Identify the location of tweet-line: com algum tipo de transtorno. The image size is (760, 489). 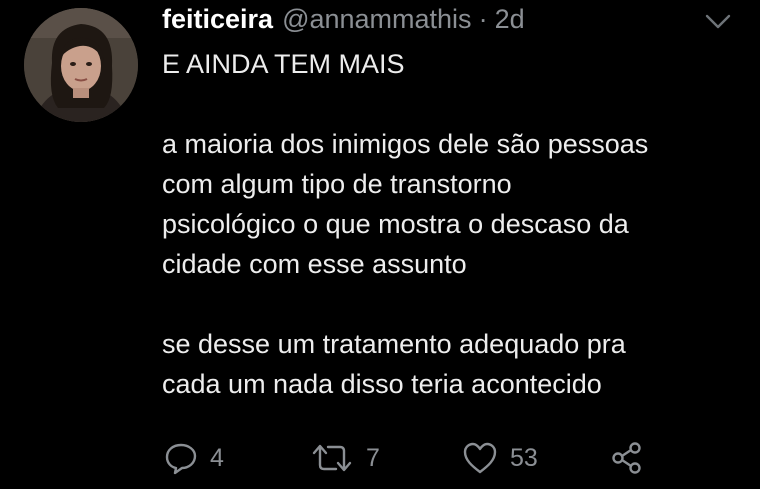
(337, 184).